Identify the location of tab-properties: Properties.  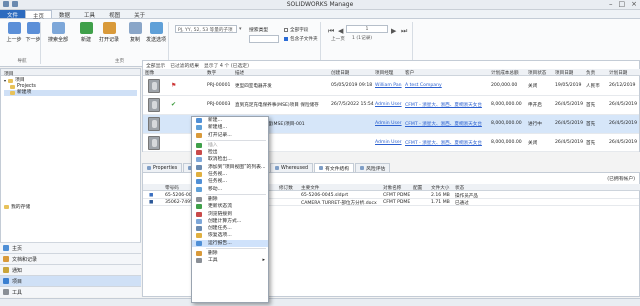
(162, 167).